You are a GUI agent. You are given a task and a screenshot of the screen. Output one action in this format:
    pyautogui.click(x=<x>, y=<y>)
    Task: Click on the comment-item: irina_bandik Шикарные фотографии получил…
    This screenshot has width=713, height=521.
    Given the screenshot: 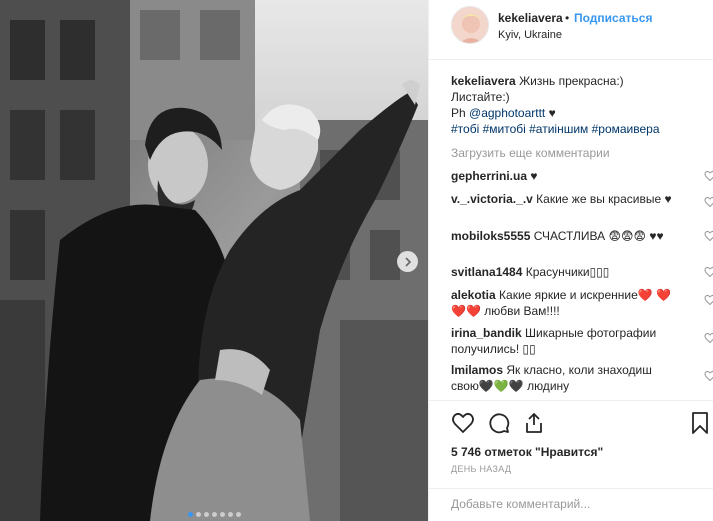 What is the action you would take?
    pyautogui.click(x=566, y=341)
    